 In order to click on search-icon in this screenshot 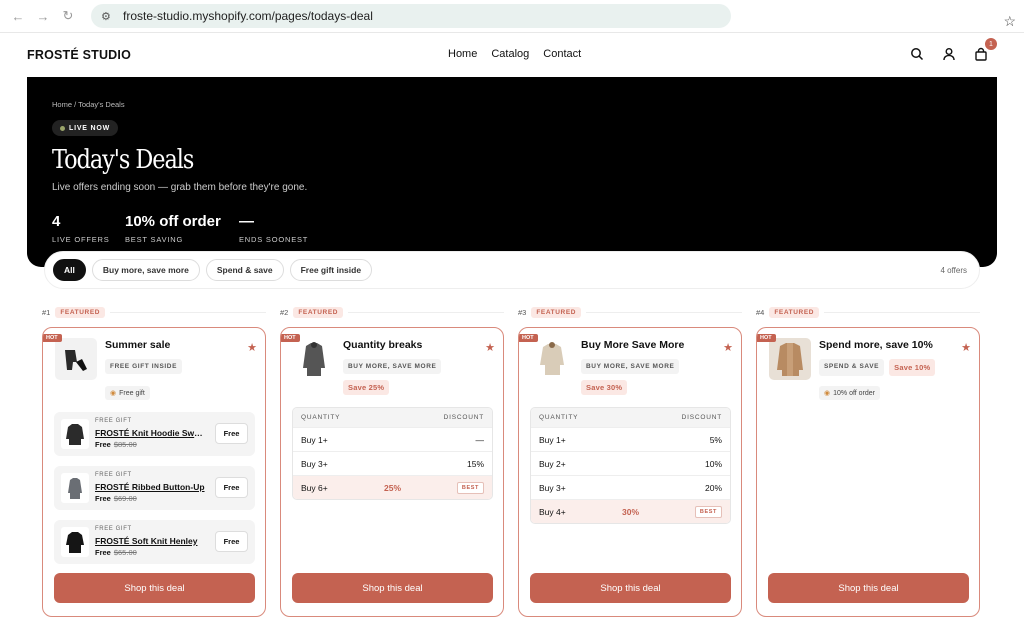, I will do `click(917, 54)`.